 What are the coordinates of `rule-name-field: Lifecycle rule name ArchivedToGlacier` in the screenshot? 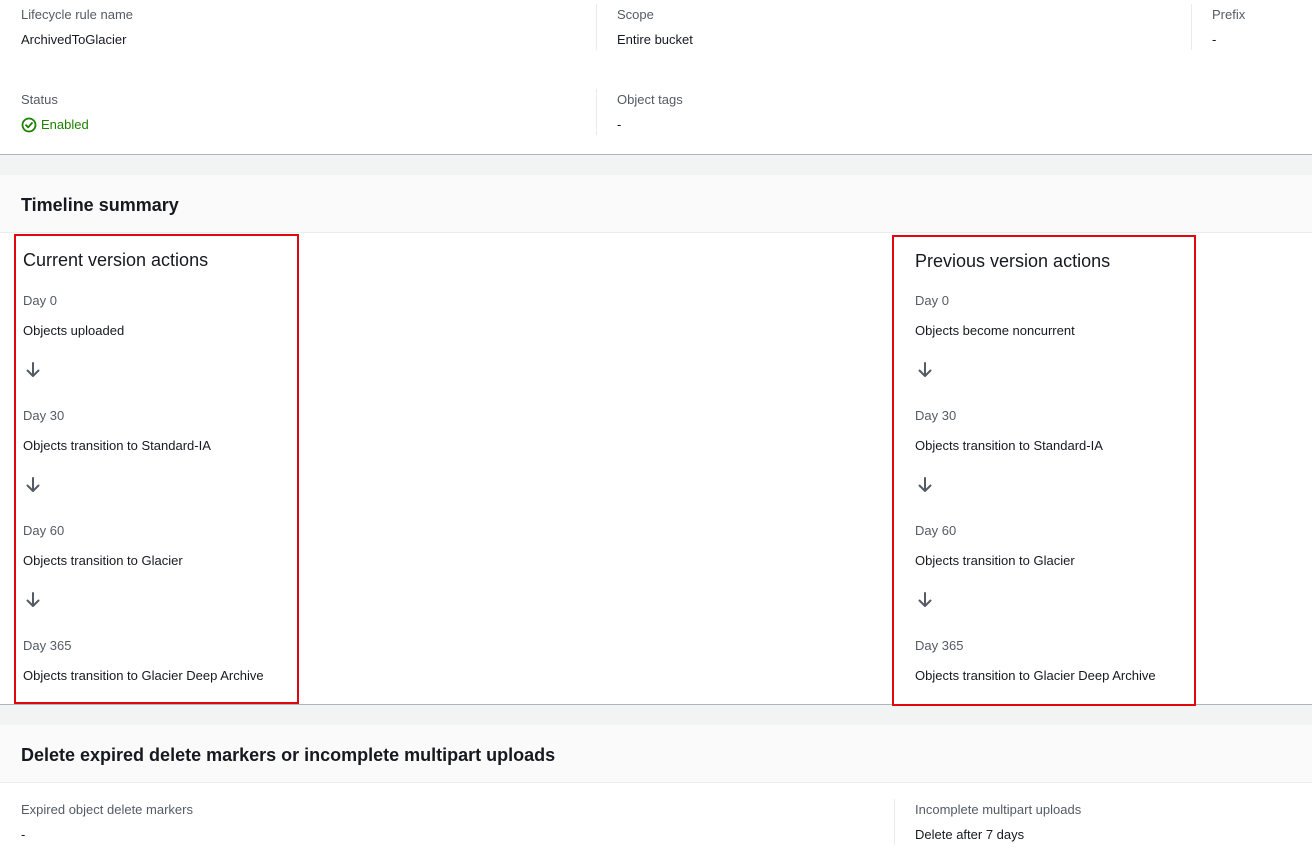 It's located at (77, 27).